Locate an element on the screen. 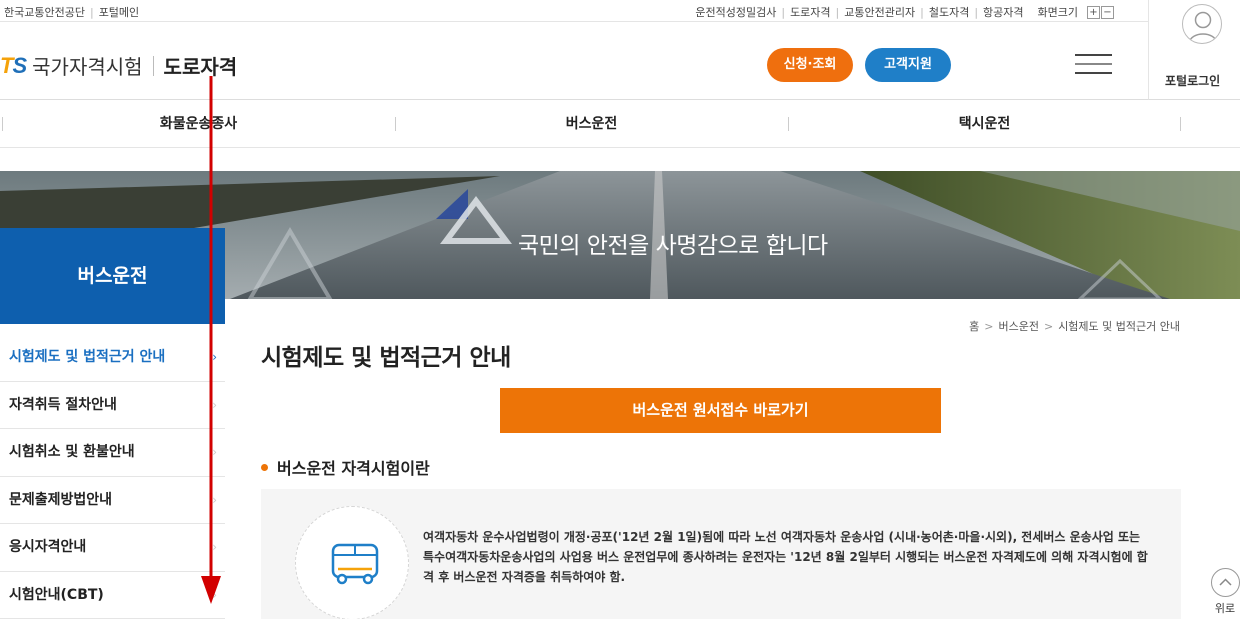  sidebar-item-label: 응시자격안내 is located at coordinates (48, 547).